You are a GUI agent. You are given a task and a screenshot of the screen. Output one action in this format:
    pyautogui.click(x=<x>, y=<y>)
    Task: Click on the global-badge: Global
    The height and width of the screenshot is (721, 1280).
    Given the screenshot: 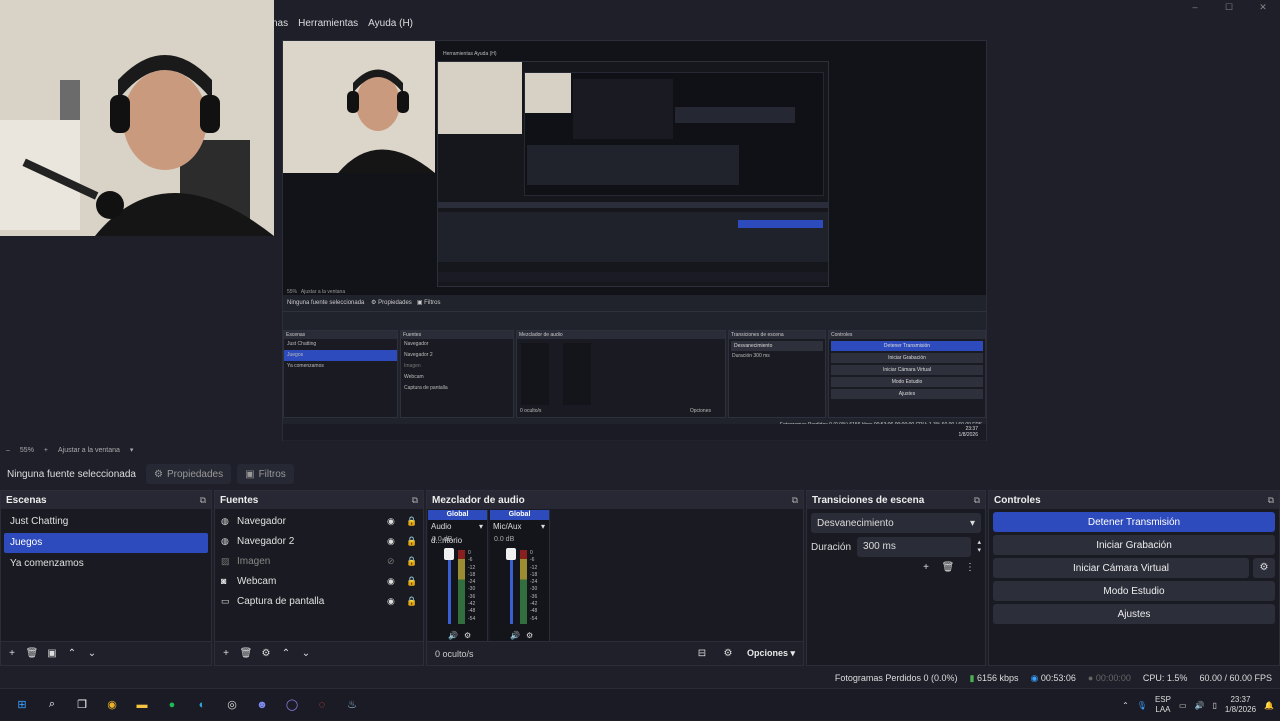 What is the action you would take?
    pyautogui.click(x=519, y=515)
    